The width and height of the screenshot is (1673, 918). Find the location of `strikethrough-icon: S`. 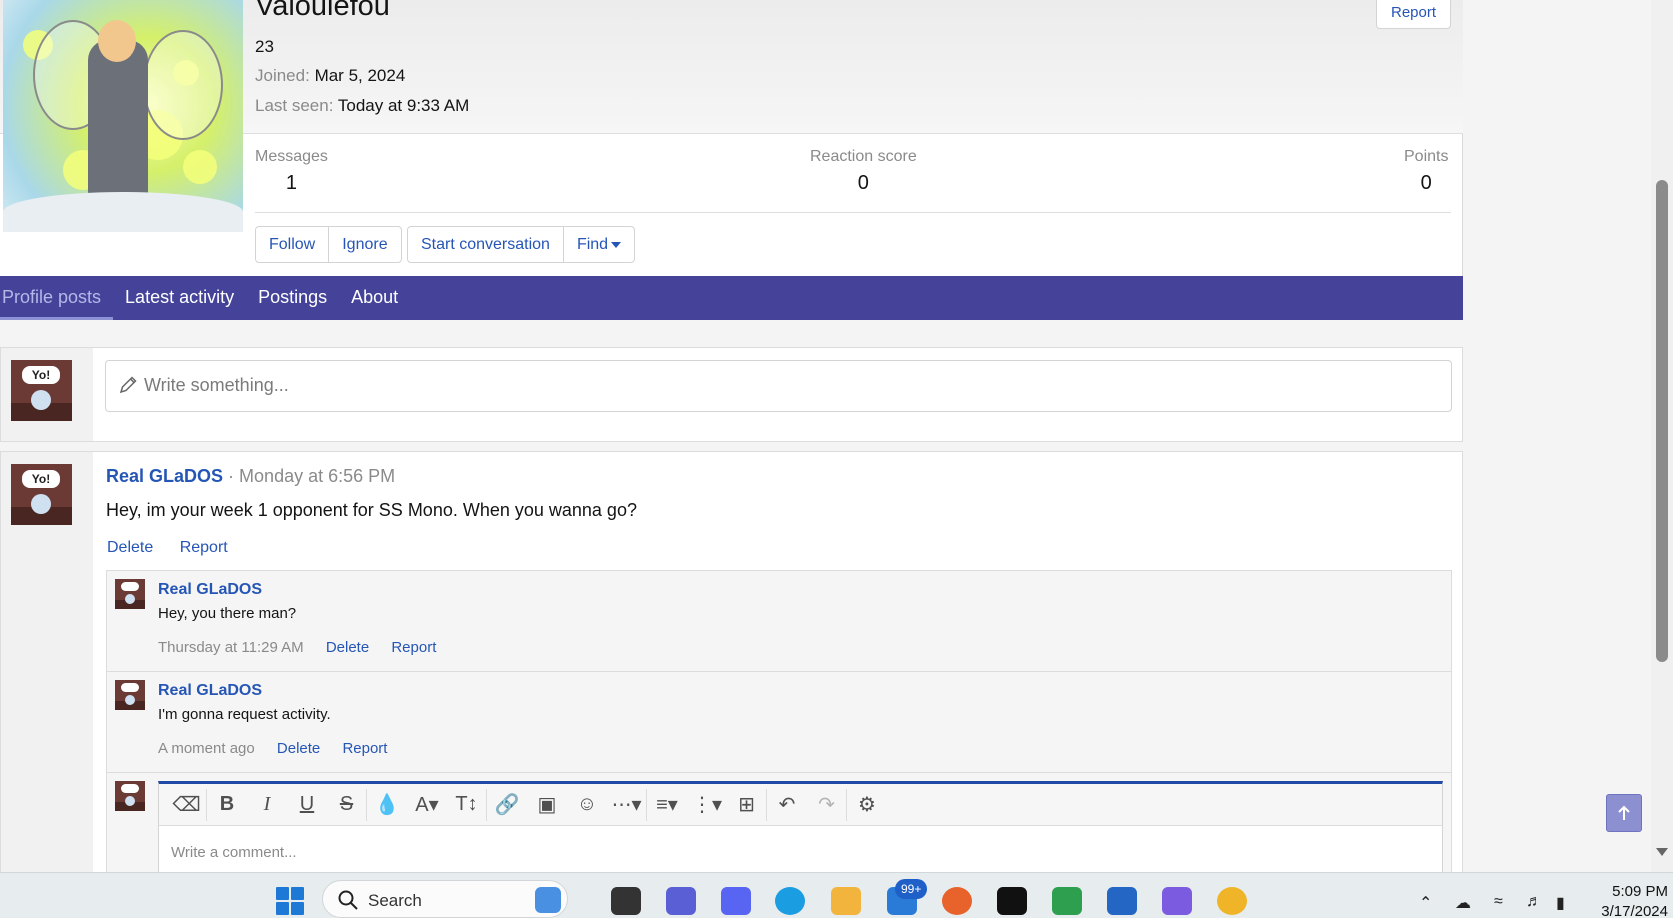

strikethrough-icon: S is located at coordinates (347, 804).